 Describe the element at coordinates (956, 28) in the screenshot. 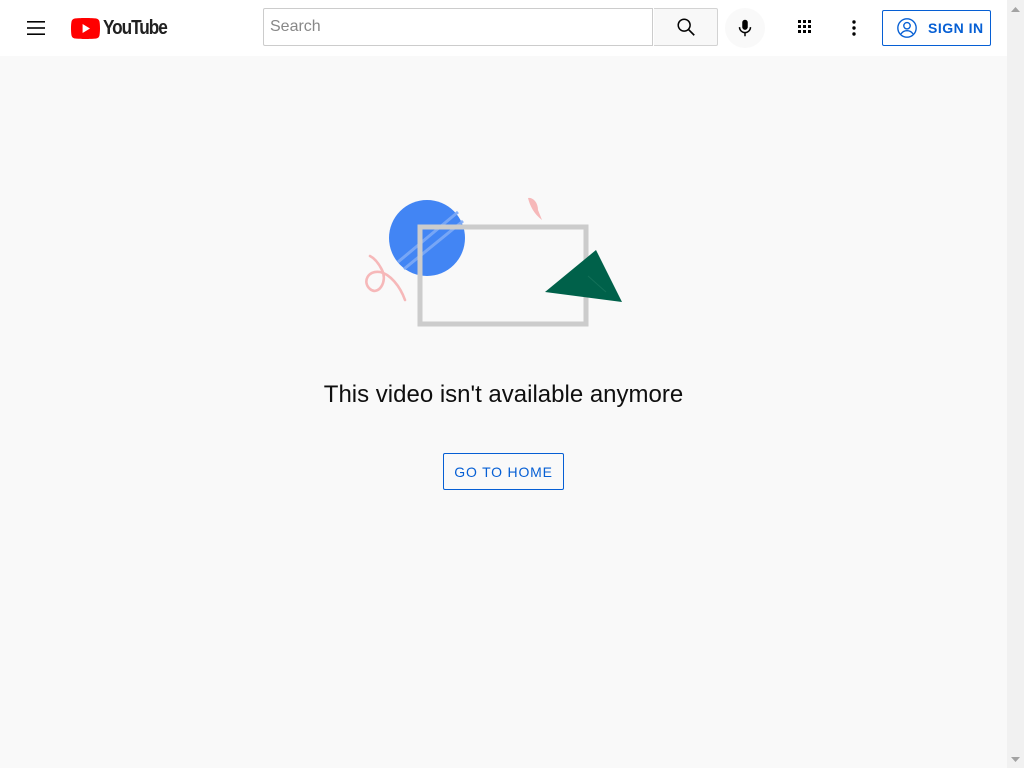

I see `sign-in-label: SIGN IN` at that location.